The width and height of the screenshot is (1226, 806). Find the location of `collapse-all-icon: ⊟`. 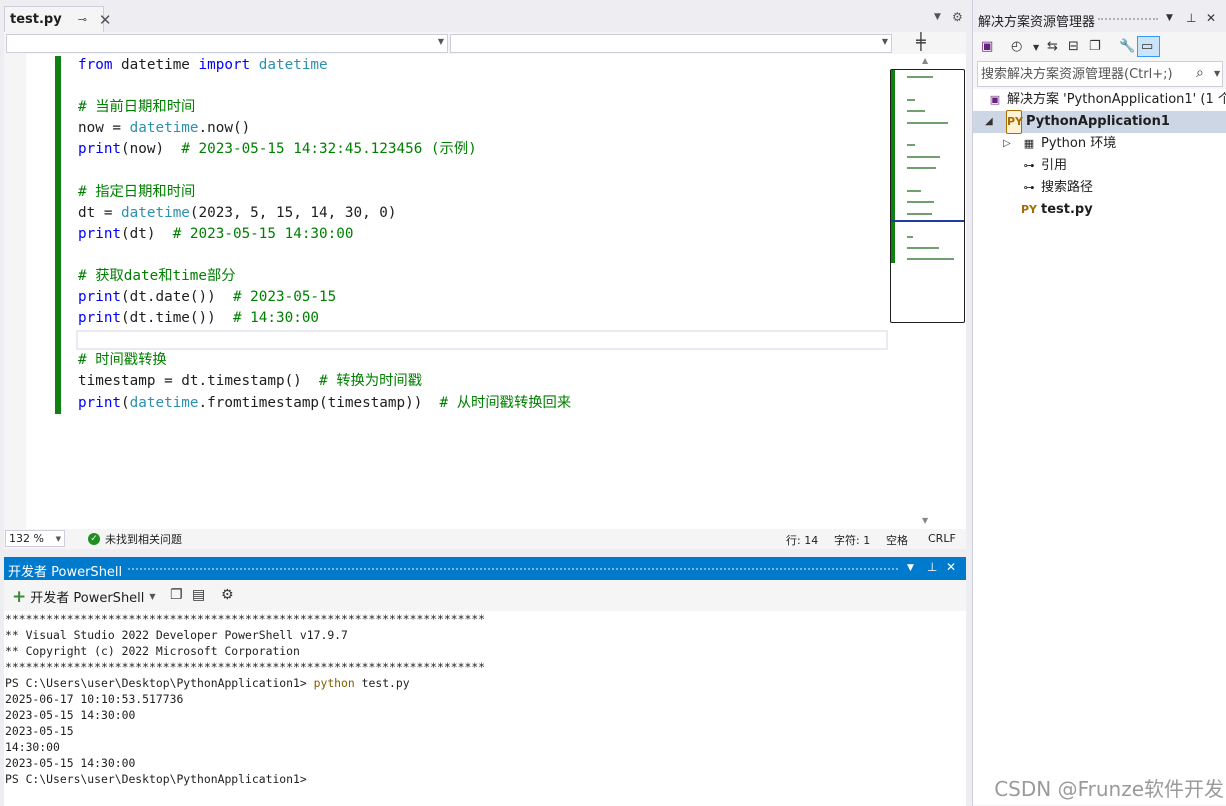

collapse-all-icon: ⊟ is located at coordinates (1073, 46).